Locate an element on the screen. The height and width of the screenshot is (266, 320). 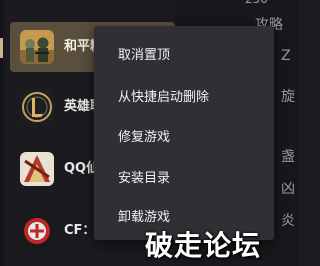
panel-text: 炎 is located at coordinates (288, 221).